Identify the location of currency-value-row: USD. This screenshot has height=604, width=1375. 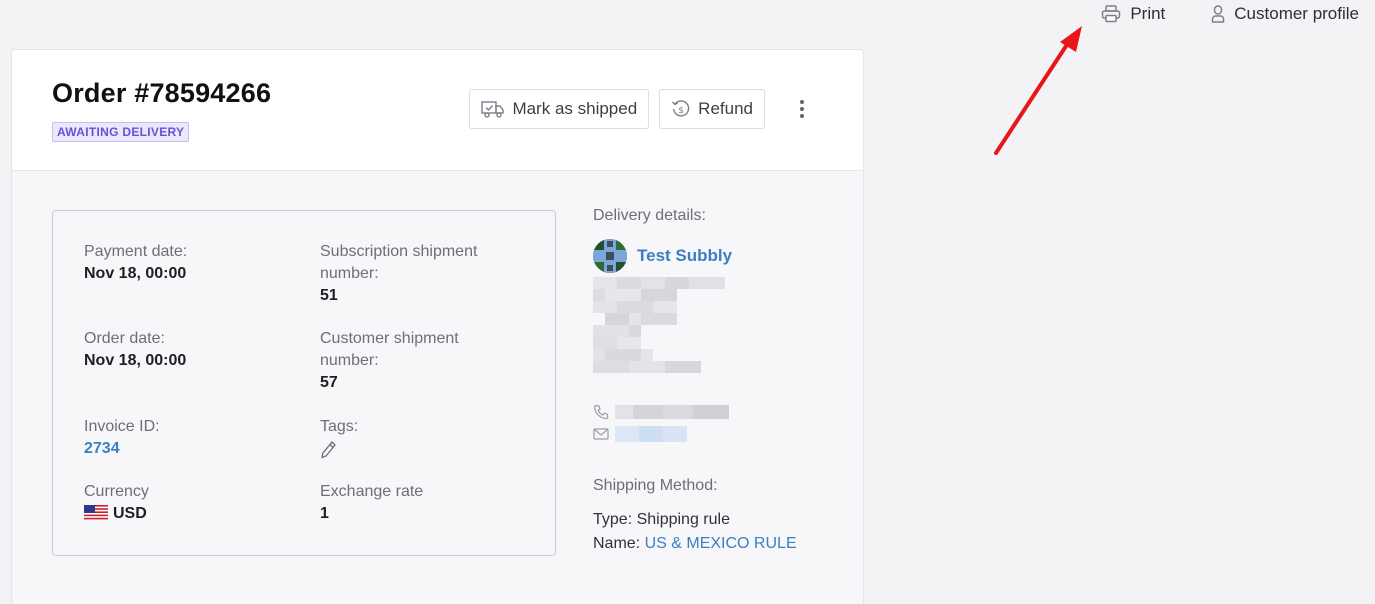
(116, 514).